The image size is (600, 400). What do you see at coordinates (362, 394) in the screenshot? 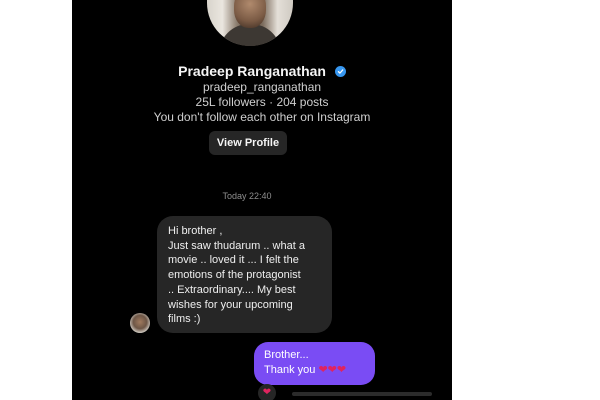
I see `partial-content-bar` at bounding box center [362, 394].